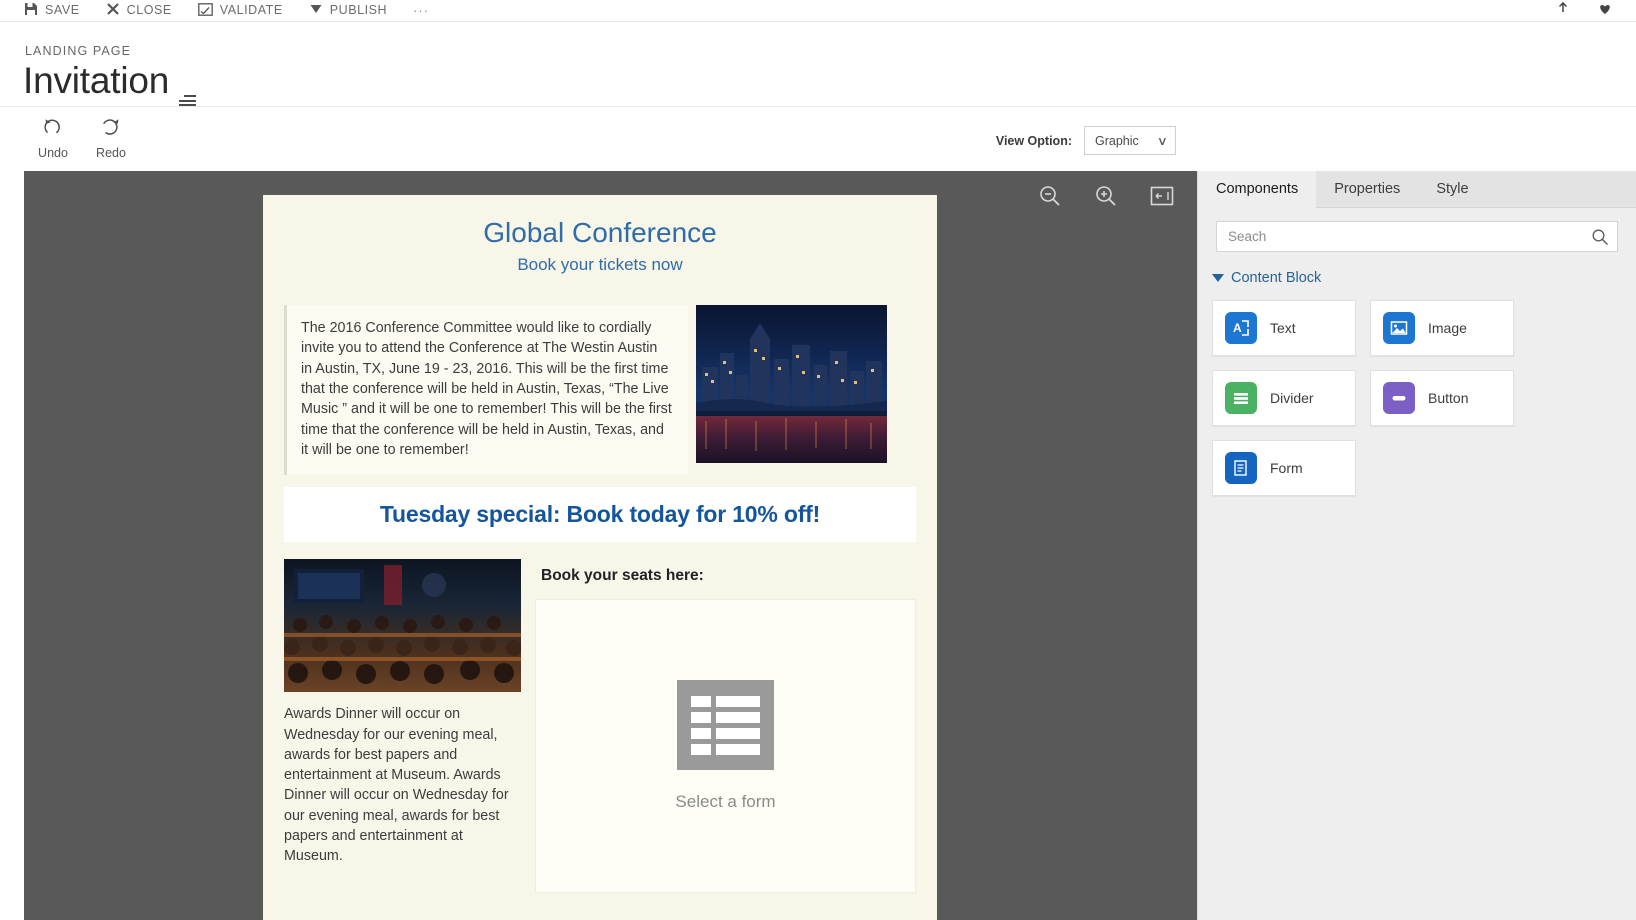 This screenshot has height=920, width=1636. Describe the element at coordinates (1424, 278) in the screenshot. I see `content-block-group-header: Content Block` at that location.